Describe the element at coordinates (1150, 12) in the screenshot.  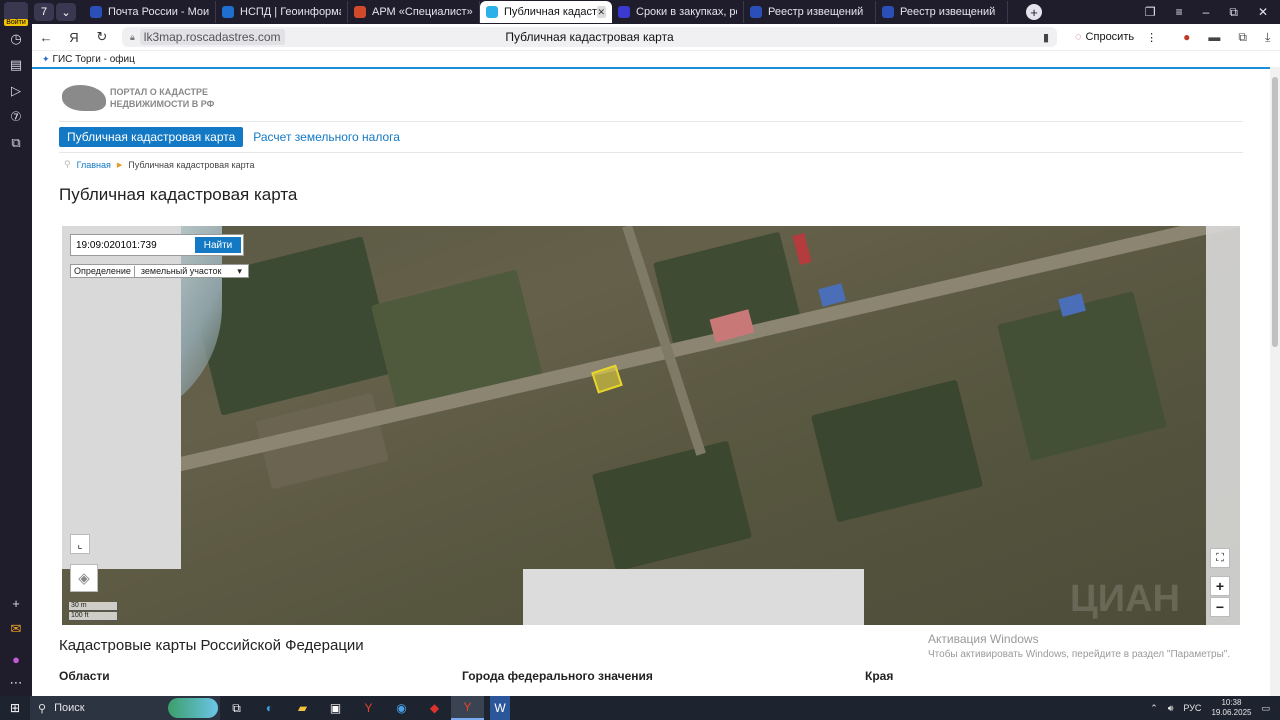
I see `collections-icon: ❐` at that location.